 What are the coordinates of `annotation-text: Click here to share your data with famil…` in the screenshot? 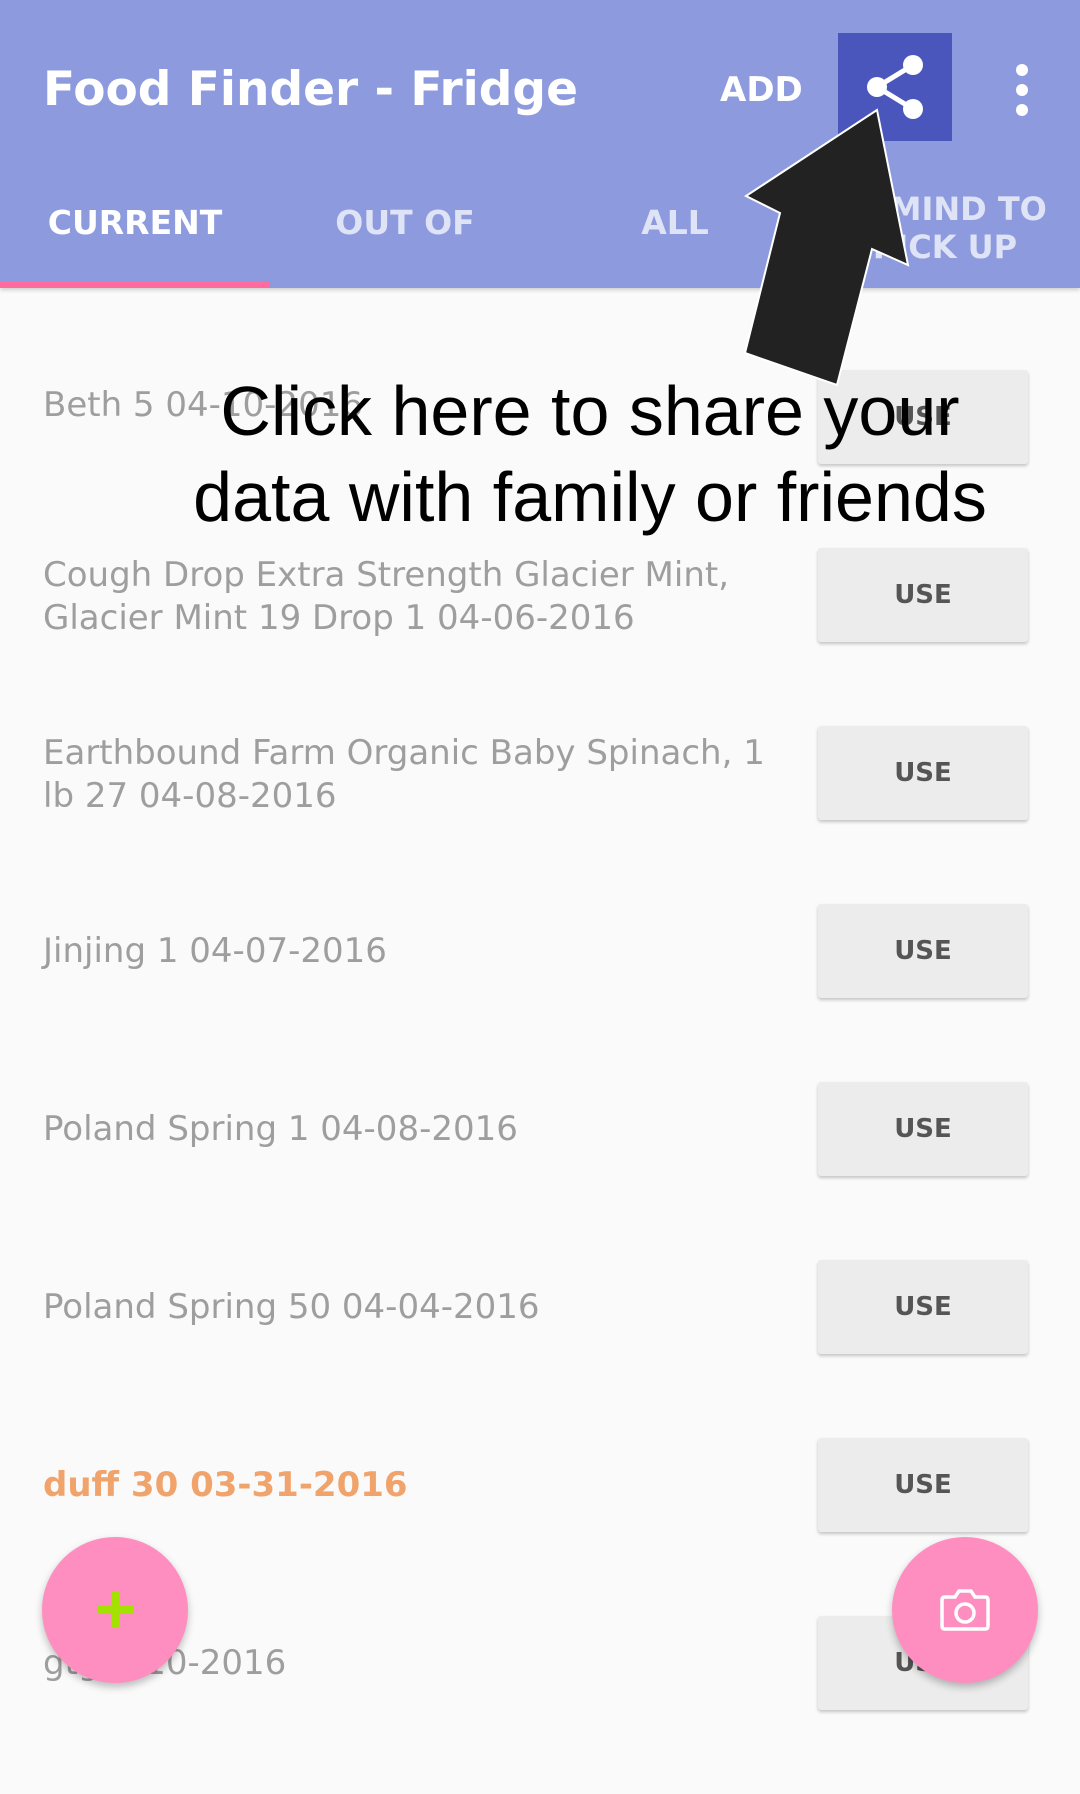 It's located at (590, 454).